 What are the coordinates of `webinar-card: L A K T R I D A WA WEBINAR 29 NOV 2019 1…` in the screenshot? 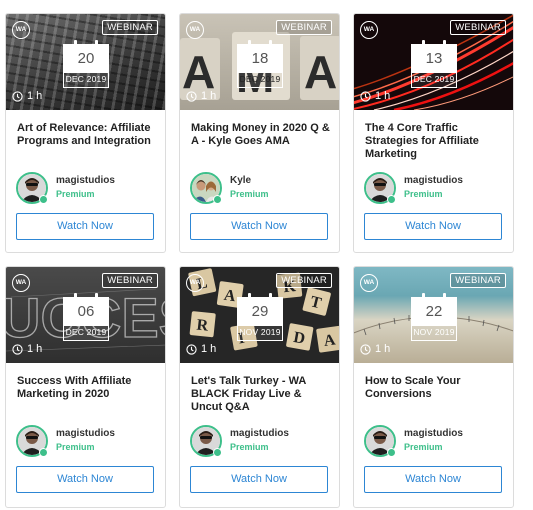 It's located at (259, 387).